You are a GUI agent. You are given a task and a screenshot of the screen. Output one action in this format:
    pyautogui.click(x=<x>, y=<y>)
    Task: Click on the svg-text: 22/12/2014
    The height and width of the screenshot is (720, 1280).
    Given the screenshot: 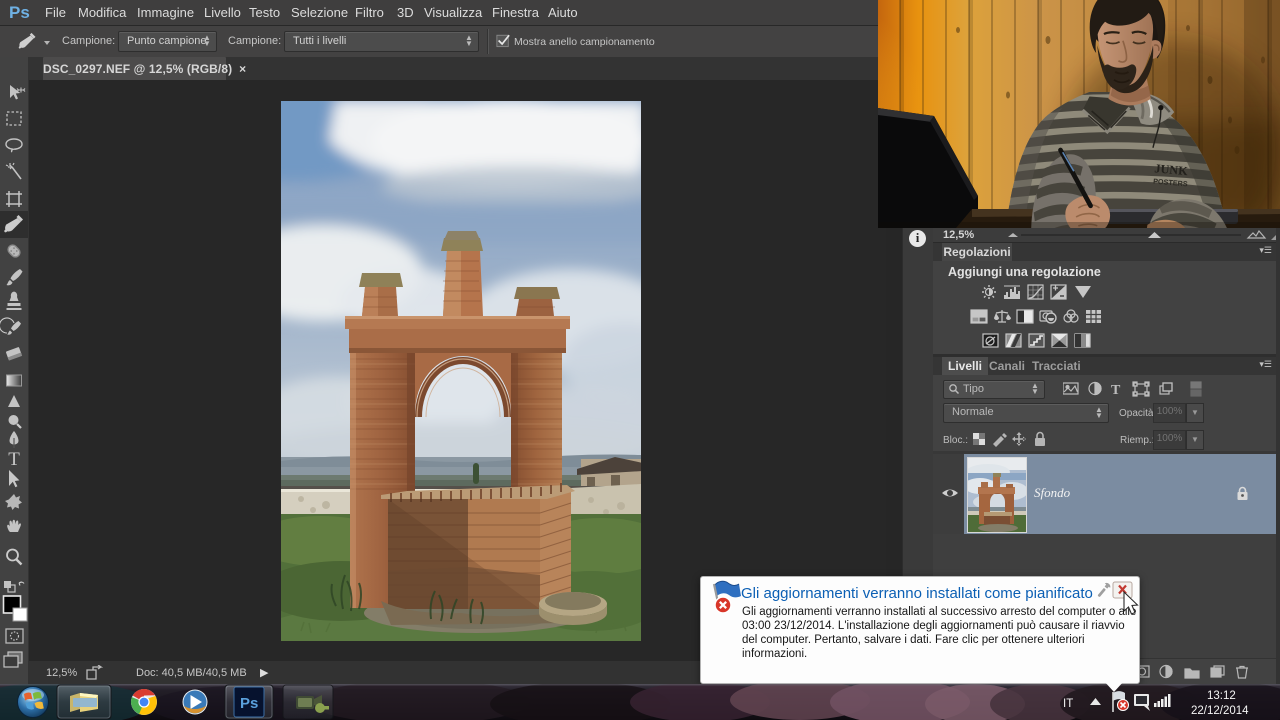 What is the action you would take?
    pyautogui.click(x=1220, y=711)
    